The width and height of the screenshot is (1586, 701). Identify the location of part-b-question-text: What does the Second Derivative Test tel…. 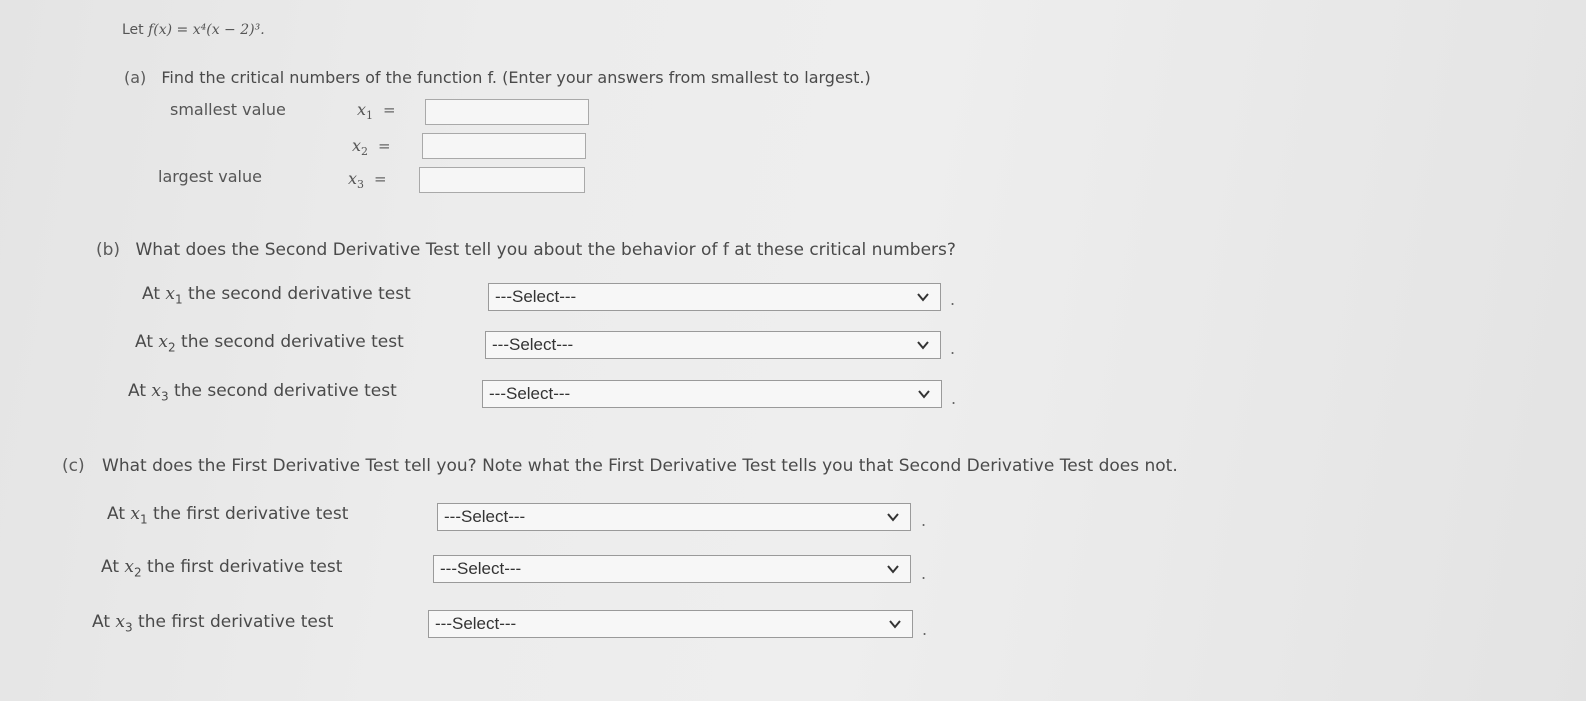
(545, 250).